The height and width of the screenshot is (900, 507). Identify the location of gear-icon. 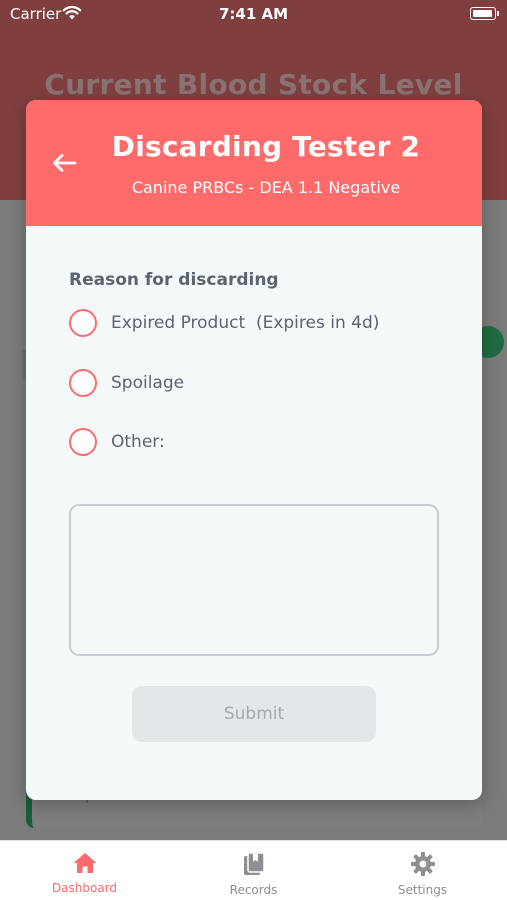
(422, 864).